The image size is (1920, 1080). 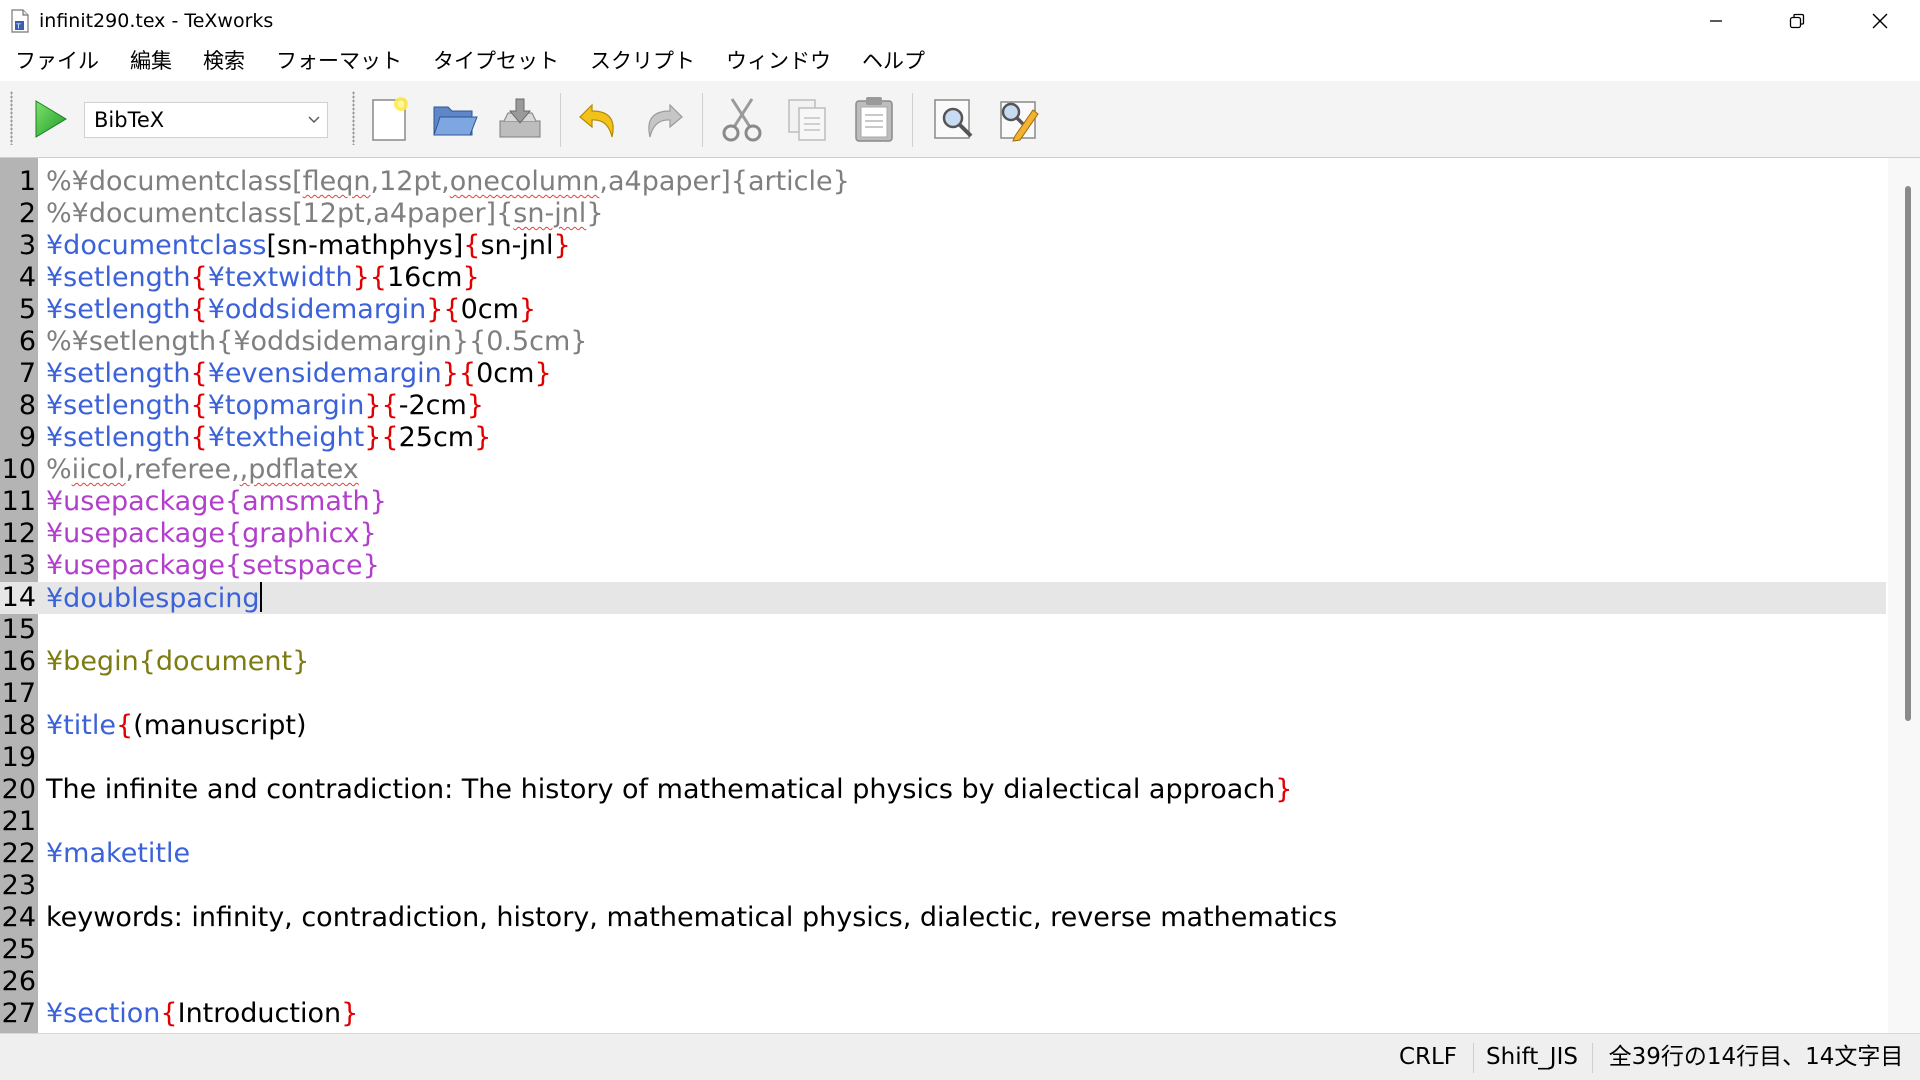 I want to click on code-line: 4 ¥setlength{¥textwidth}{16cm}, so click(x=944, y=278).